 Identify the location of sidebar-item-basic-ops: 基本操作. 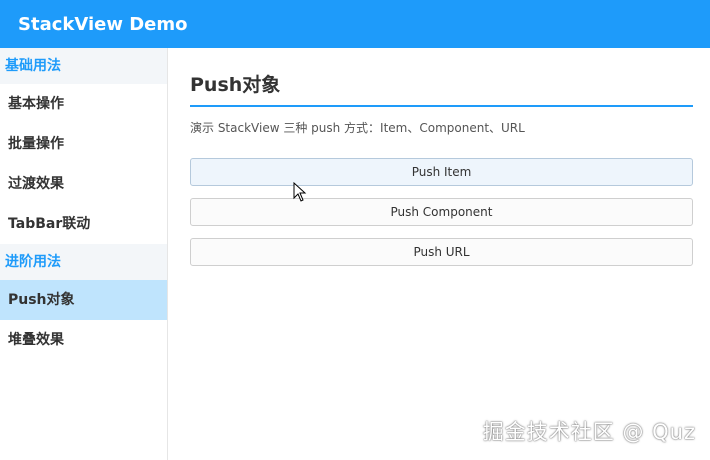
(83, 104).